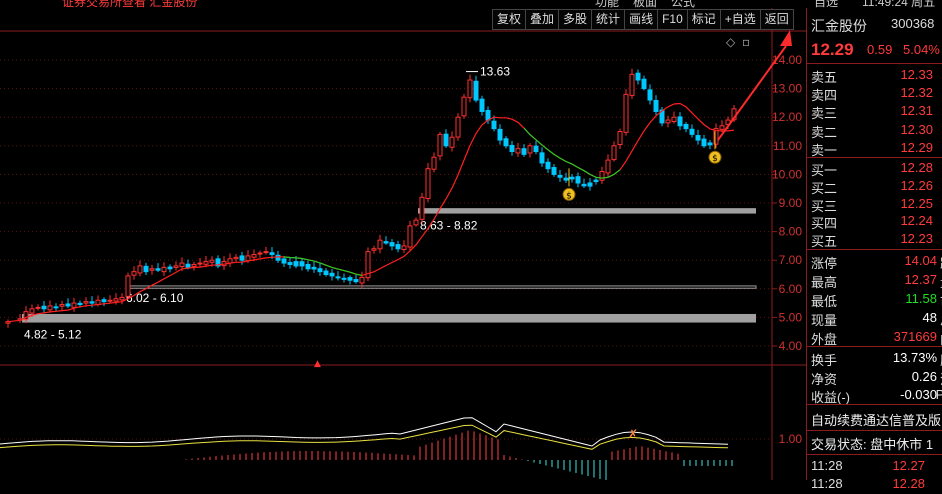 The image size is (942, 494). What do you see at coordinates (130, 4) in the screenshot?
I see `top-title: 证券交易所查看 汇金股份` at bounding box center [130, 4].